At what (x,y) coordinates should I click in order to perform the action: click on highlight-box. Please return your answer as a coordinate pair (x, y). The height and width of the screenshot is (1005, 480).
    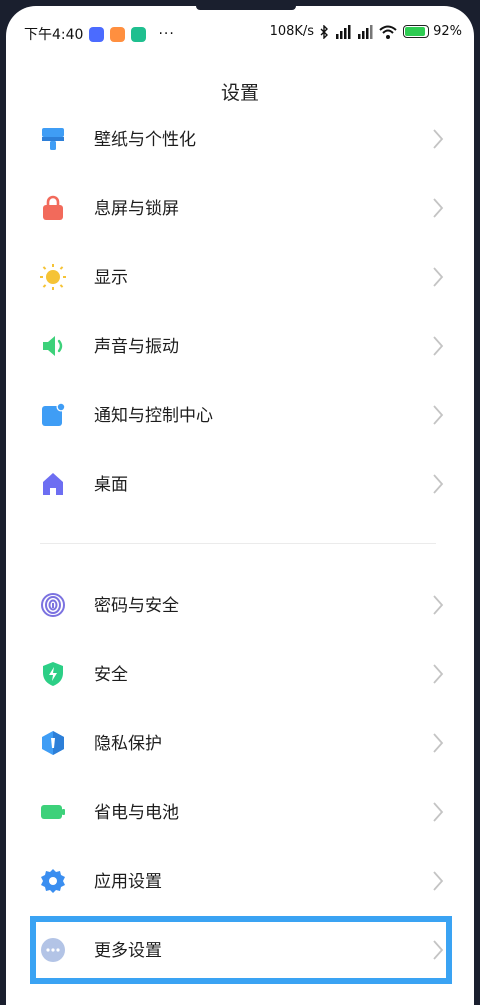
    Looking at the image, I should click on (241, 950).